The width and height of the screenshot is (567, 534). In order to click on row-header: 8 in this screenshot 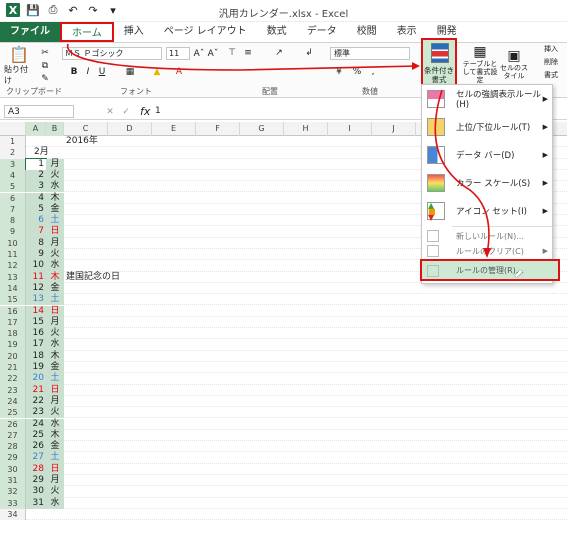, I will do `click(13, 221)`.